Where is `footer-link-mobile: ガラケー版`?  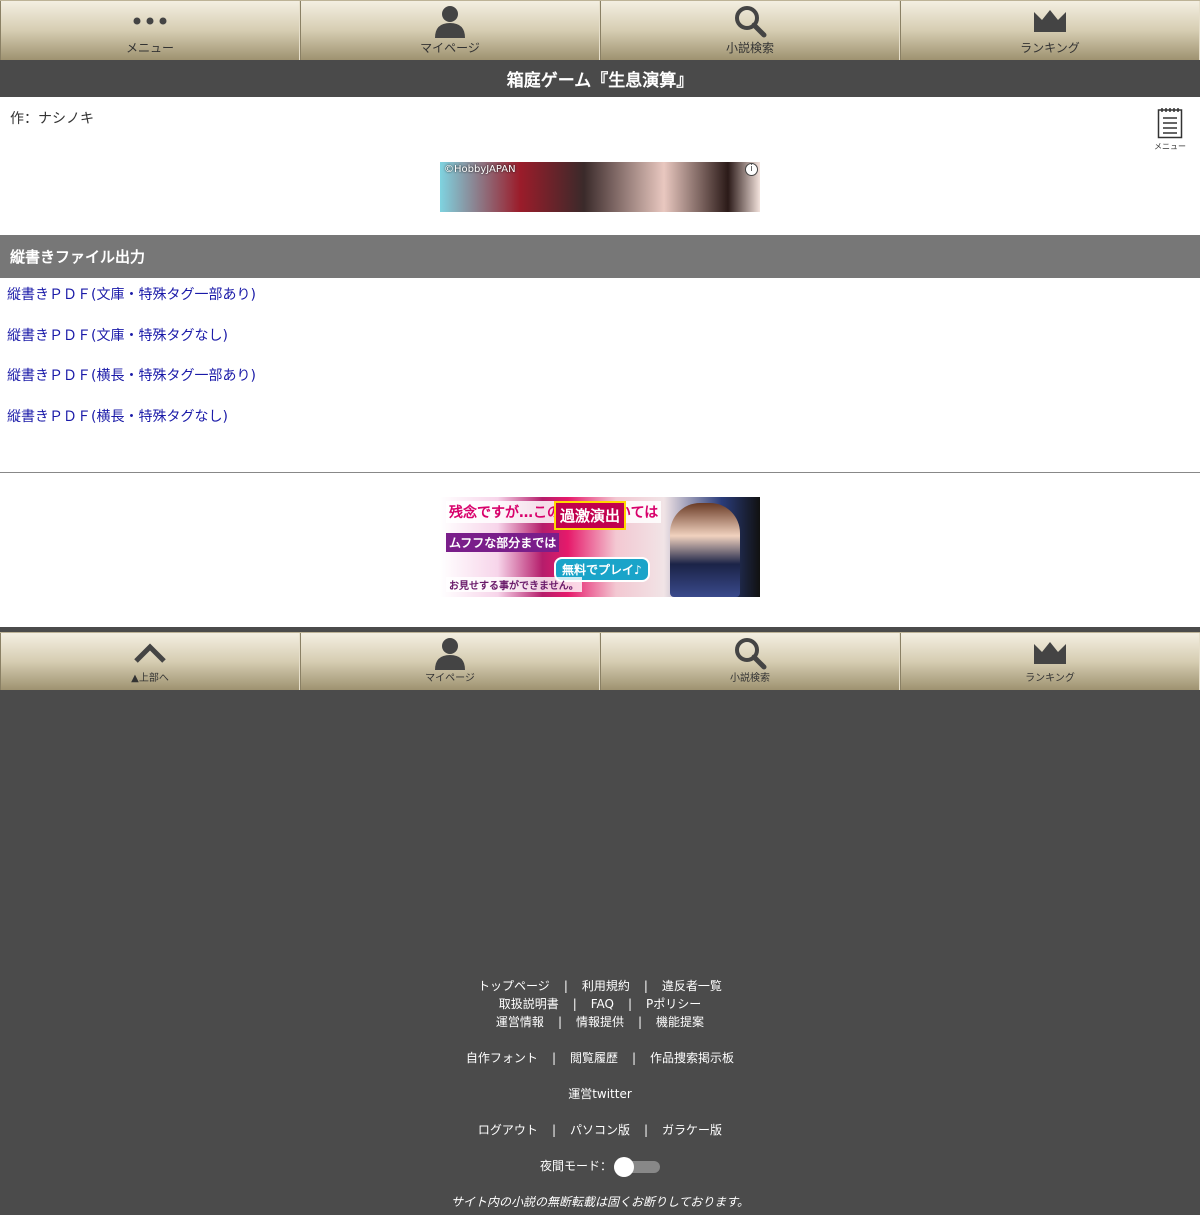 footer-link-mobile: ガラケー版 is located at coordinates (692, 1130).